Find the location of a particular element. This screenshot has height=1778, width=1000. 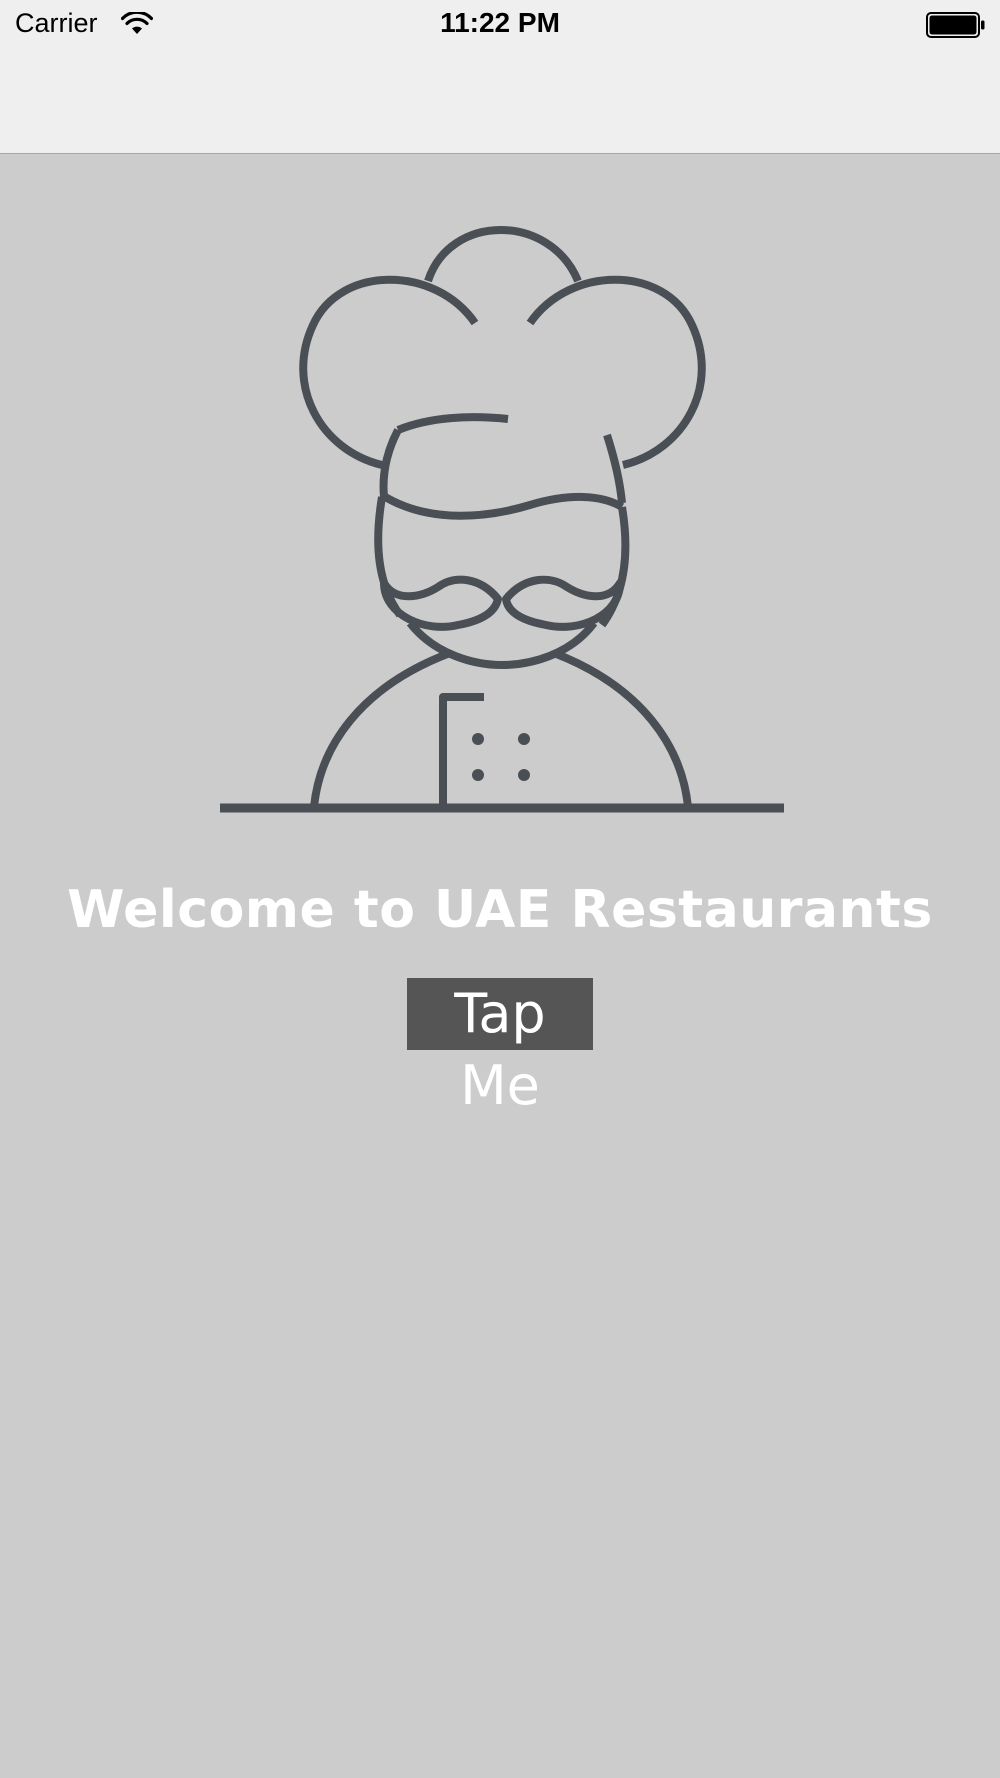

navigation-bar: Carrier 11:22 PM is located at coordinates (500, 77).